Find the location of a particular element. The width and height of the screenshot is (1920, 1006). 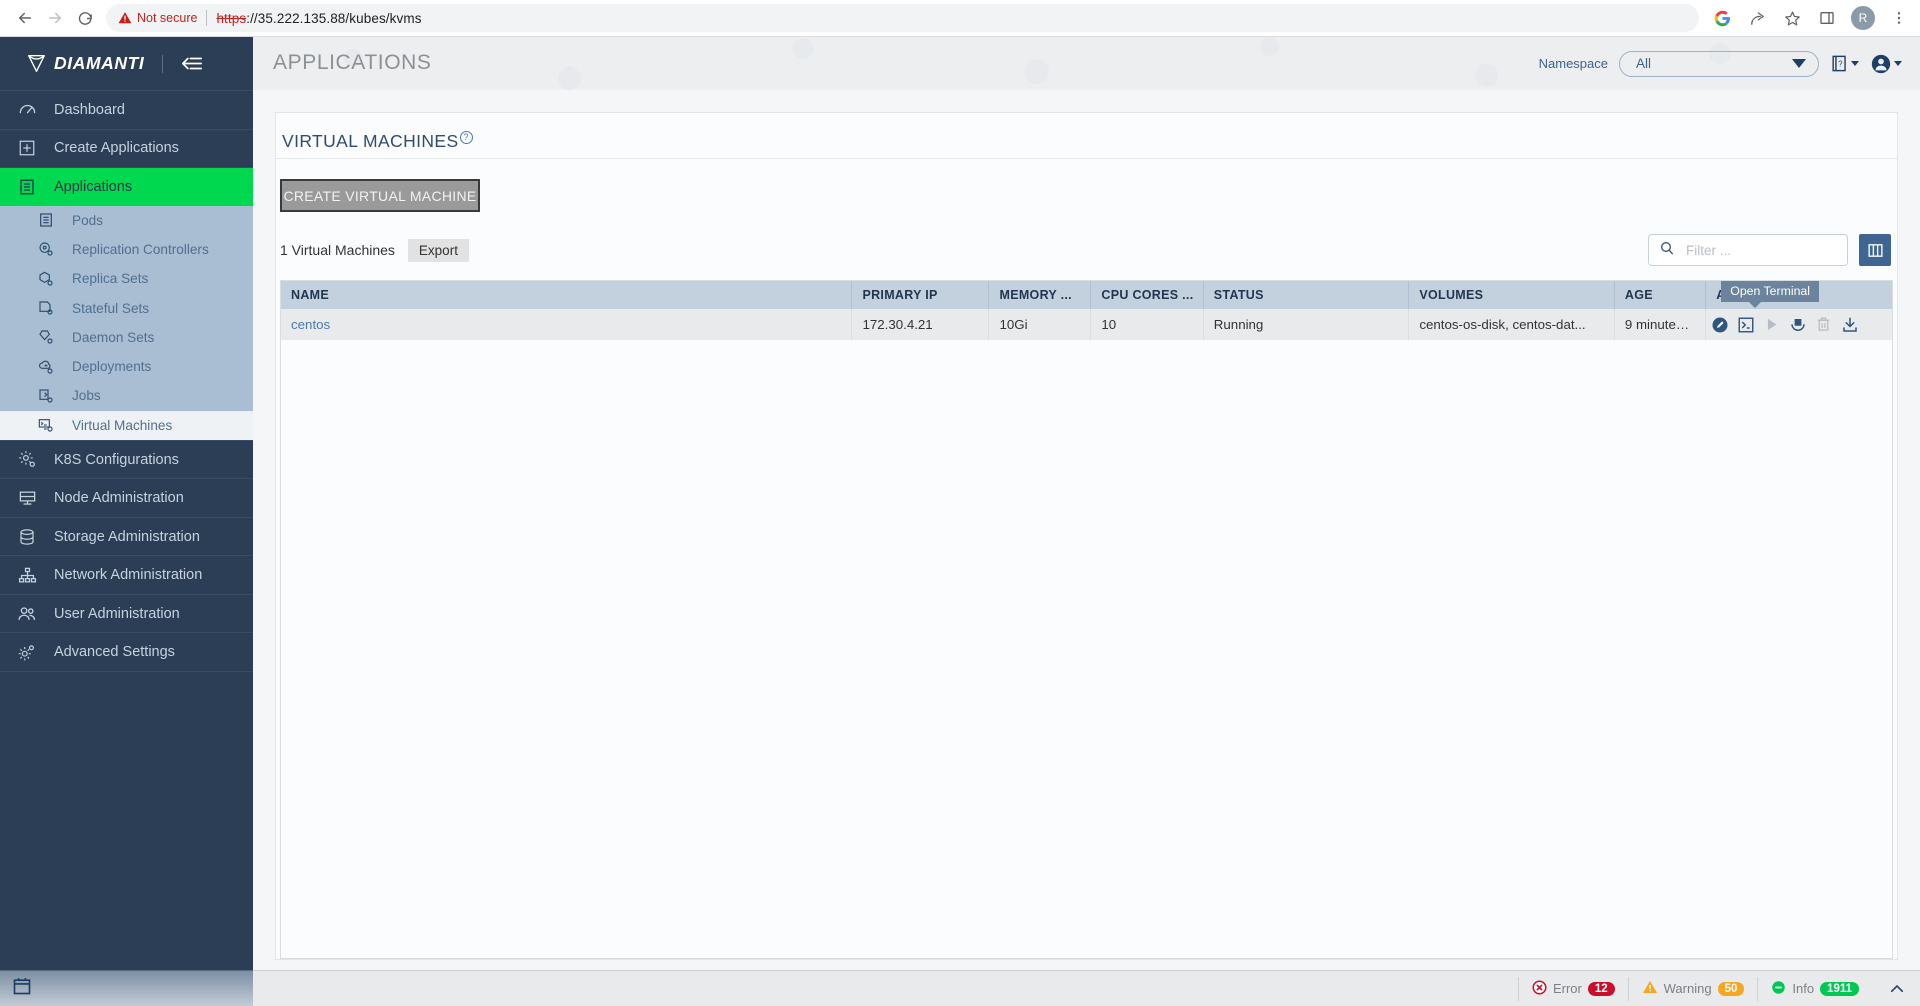

status-warning-count: 50 is located at coordinates (1731, 988).